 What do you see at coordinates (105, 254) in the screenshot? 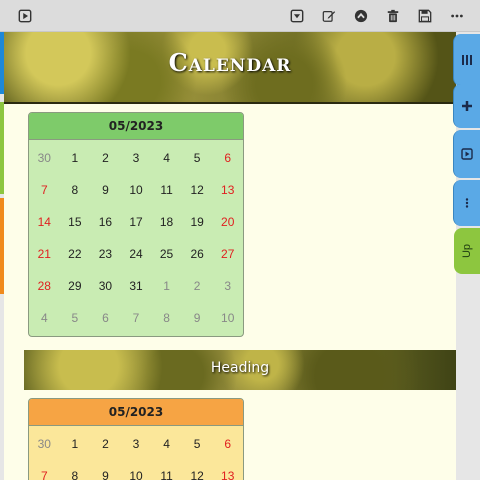
I see `calendar-day: 23` at bounding box center [105, 254].